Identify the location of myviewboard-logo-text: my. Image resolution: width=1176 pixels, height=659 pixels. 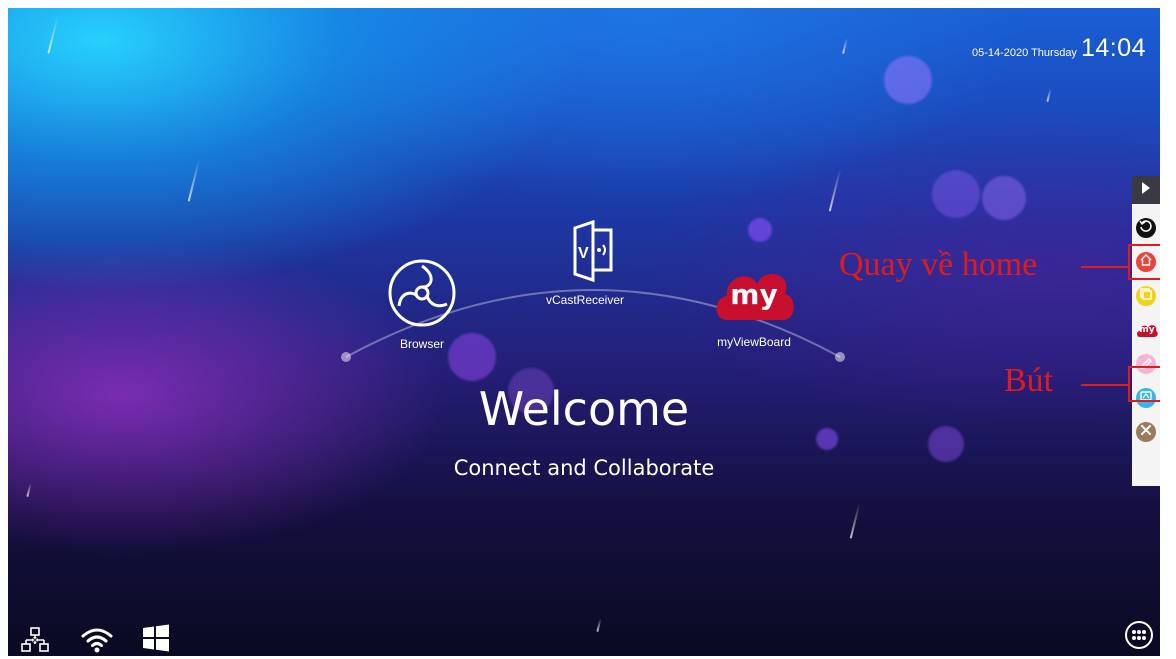
(754, 294).